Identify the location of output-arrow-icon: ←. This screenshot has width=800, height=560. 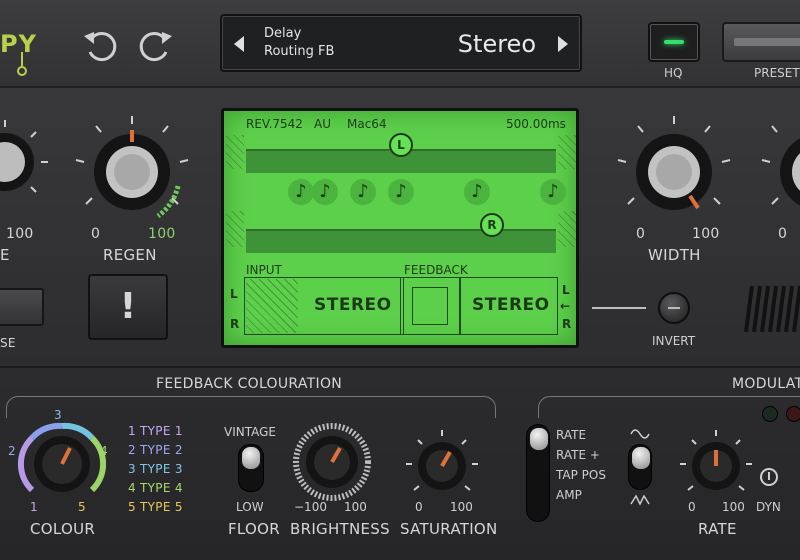
(565, 306).